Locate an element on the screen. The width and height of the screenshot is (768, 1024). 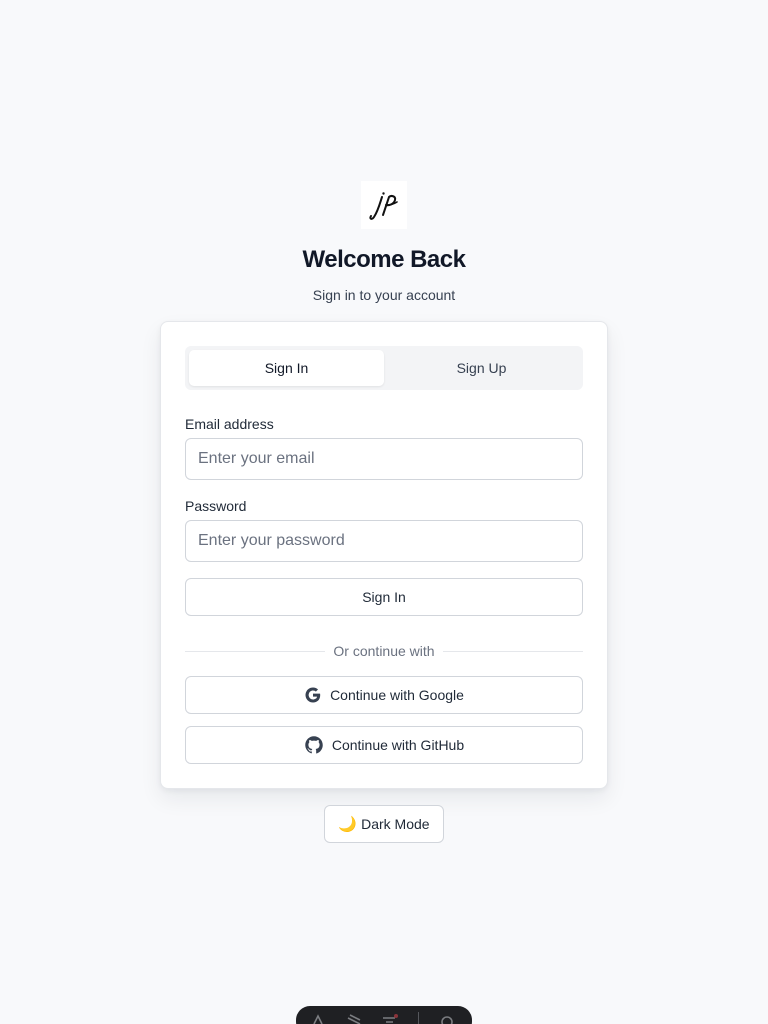
google-sign-in-button: Continue with Google is located at coordinates (384, 695).